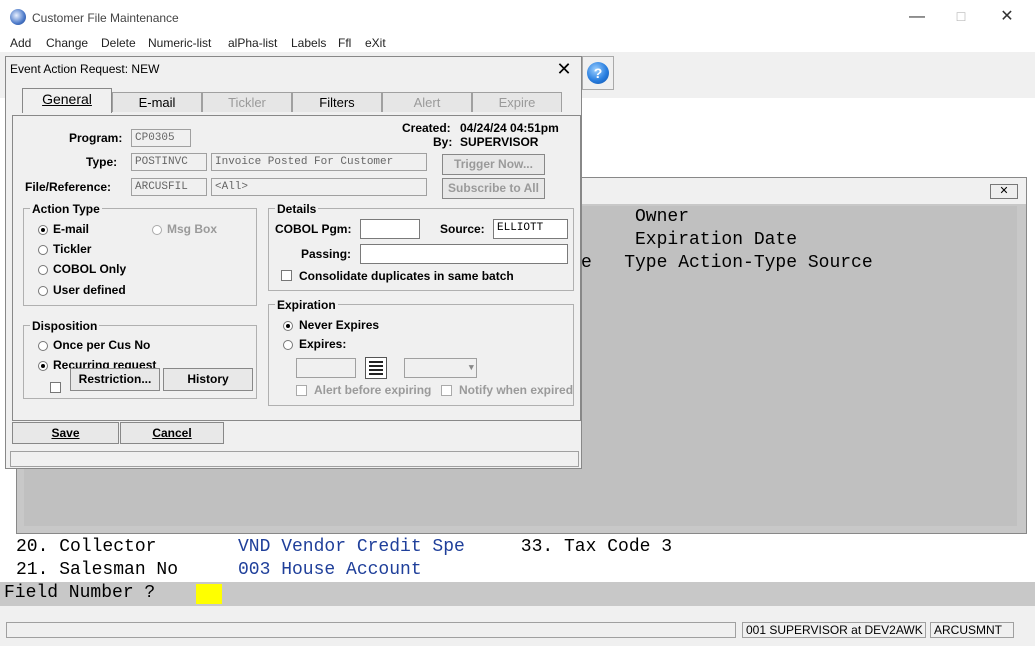  What do you see at coordinates (252, 43) in the screenshot?
I see `menu-alpha-list: alPha-list` at bounding box center [252, 43].